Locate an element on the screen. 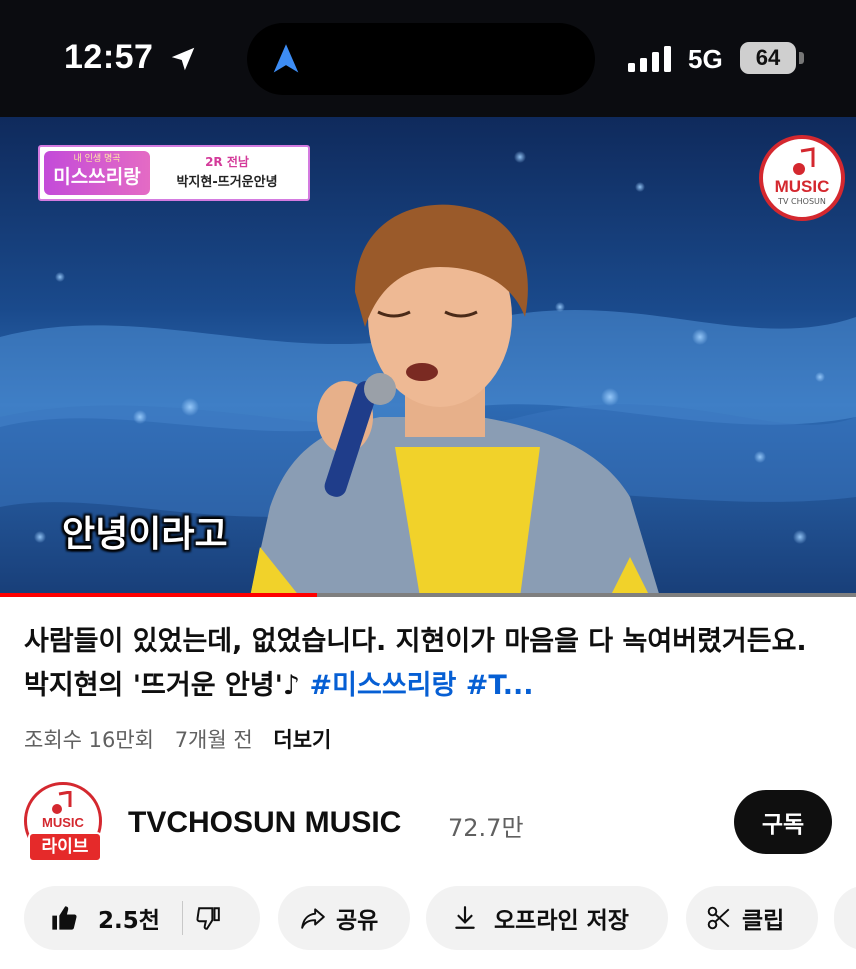 The height and width of the screenshot is (969, 856). battery-icon: 64 is located at coordinates (768, 58).